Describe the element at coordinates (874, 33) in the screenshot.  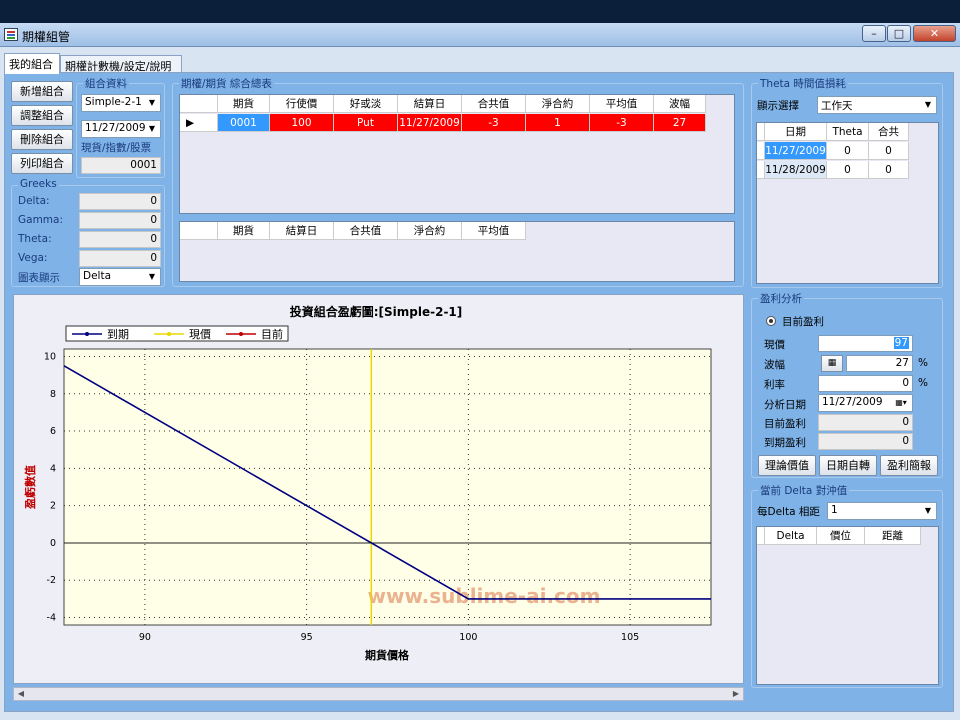
I see `minimize-button: –` at that location.